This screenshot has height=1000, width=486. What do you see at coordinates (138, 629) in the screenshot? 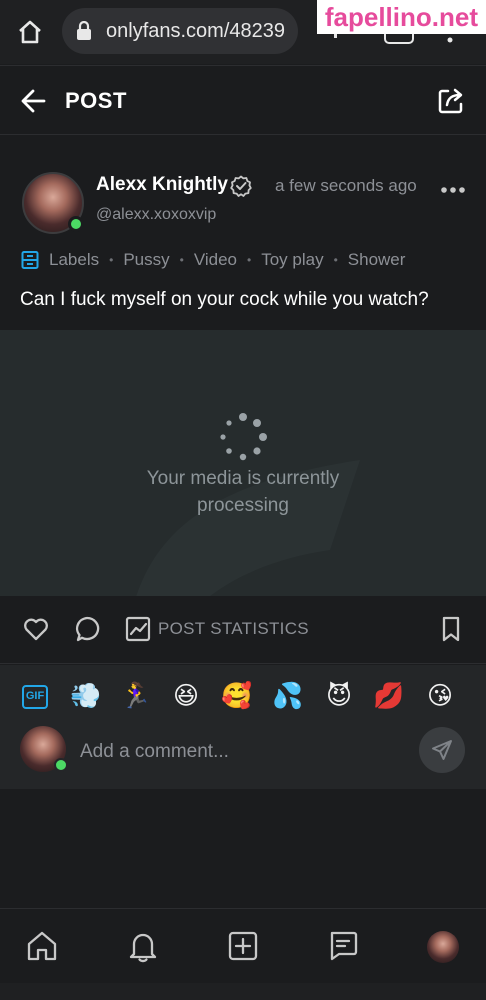
I see `statistics-chart-icon` at bounding box center [138, 629].